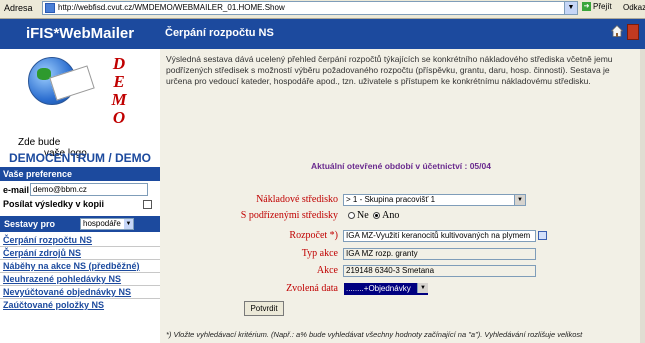 The image size is (645, 343). What do you see at coordinates (378, 288) in the screenshot?
I see `data-select-value: ........+Objednávky` at bounding box center [378, 288].